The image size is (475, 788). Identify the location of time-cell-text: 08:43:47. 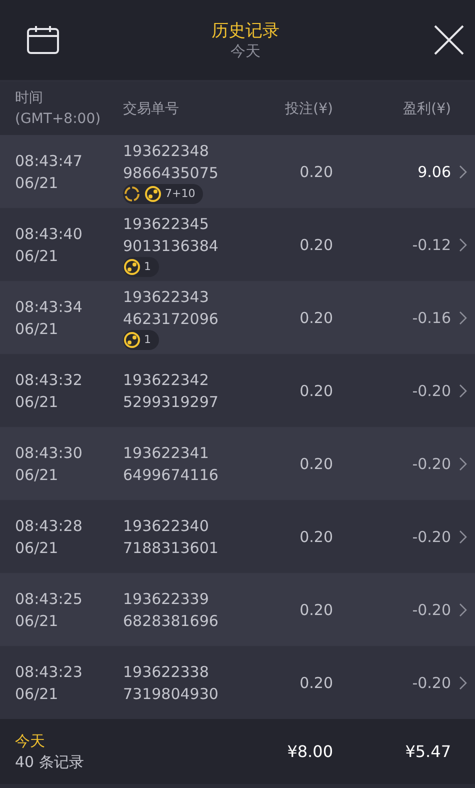
(49, 161).